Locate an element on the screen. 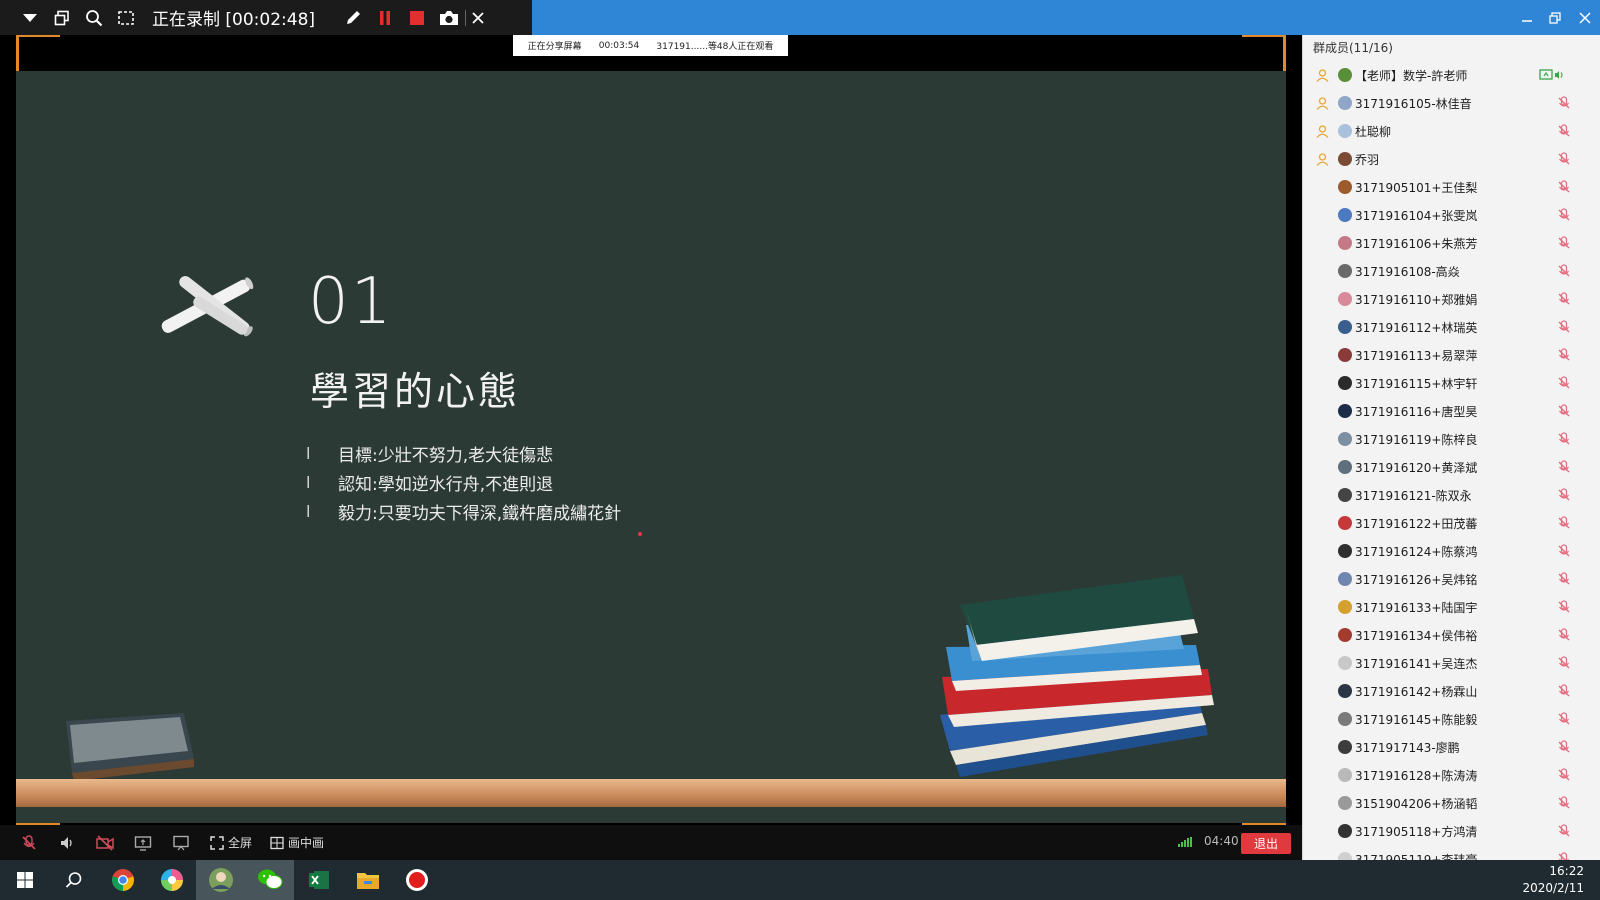  member-name: 3171916104+张雯岚 is located at coordinates (1416, 216).